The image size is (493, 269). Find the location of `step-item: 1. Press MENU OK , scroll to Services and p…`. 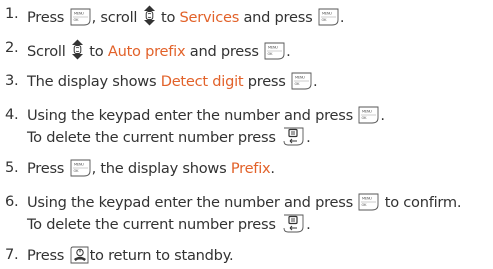

step-item: 1. Press MENU OK , scroll to Services and p… is located at coordinates (172, 15).